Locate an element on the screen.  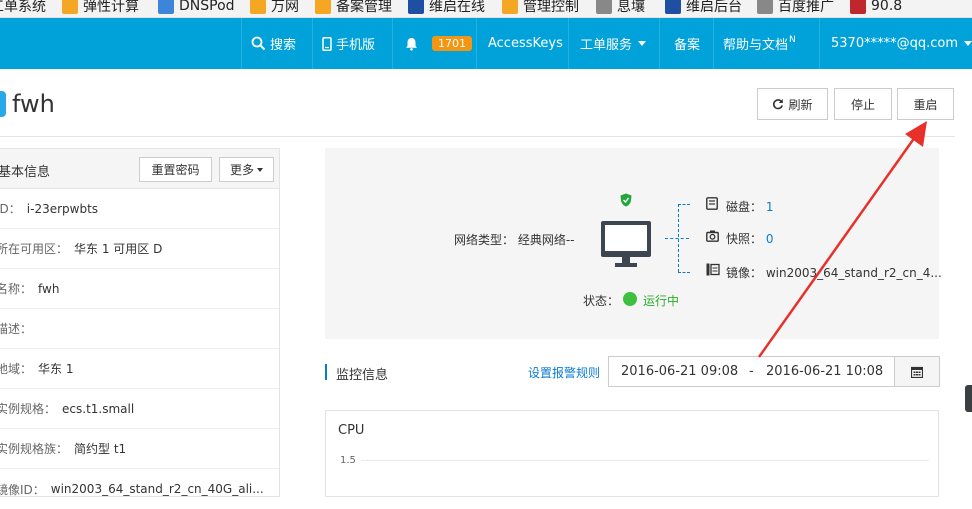
bookmark-item: 弹性计算 is located at coordinates (100, 8).